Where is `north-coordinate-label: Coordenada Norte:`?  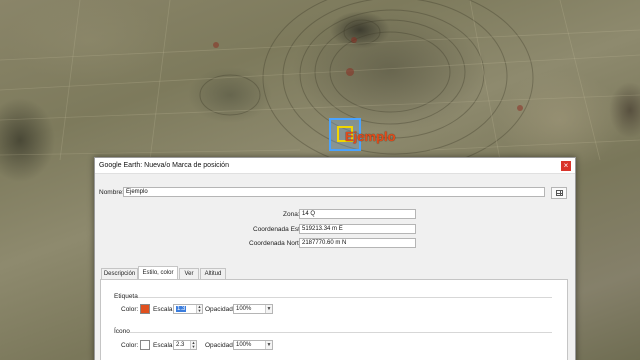
north-coordinate-label: Coordenada Norte: is located at coordinates (277, 243).